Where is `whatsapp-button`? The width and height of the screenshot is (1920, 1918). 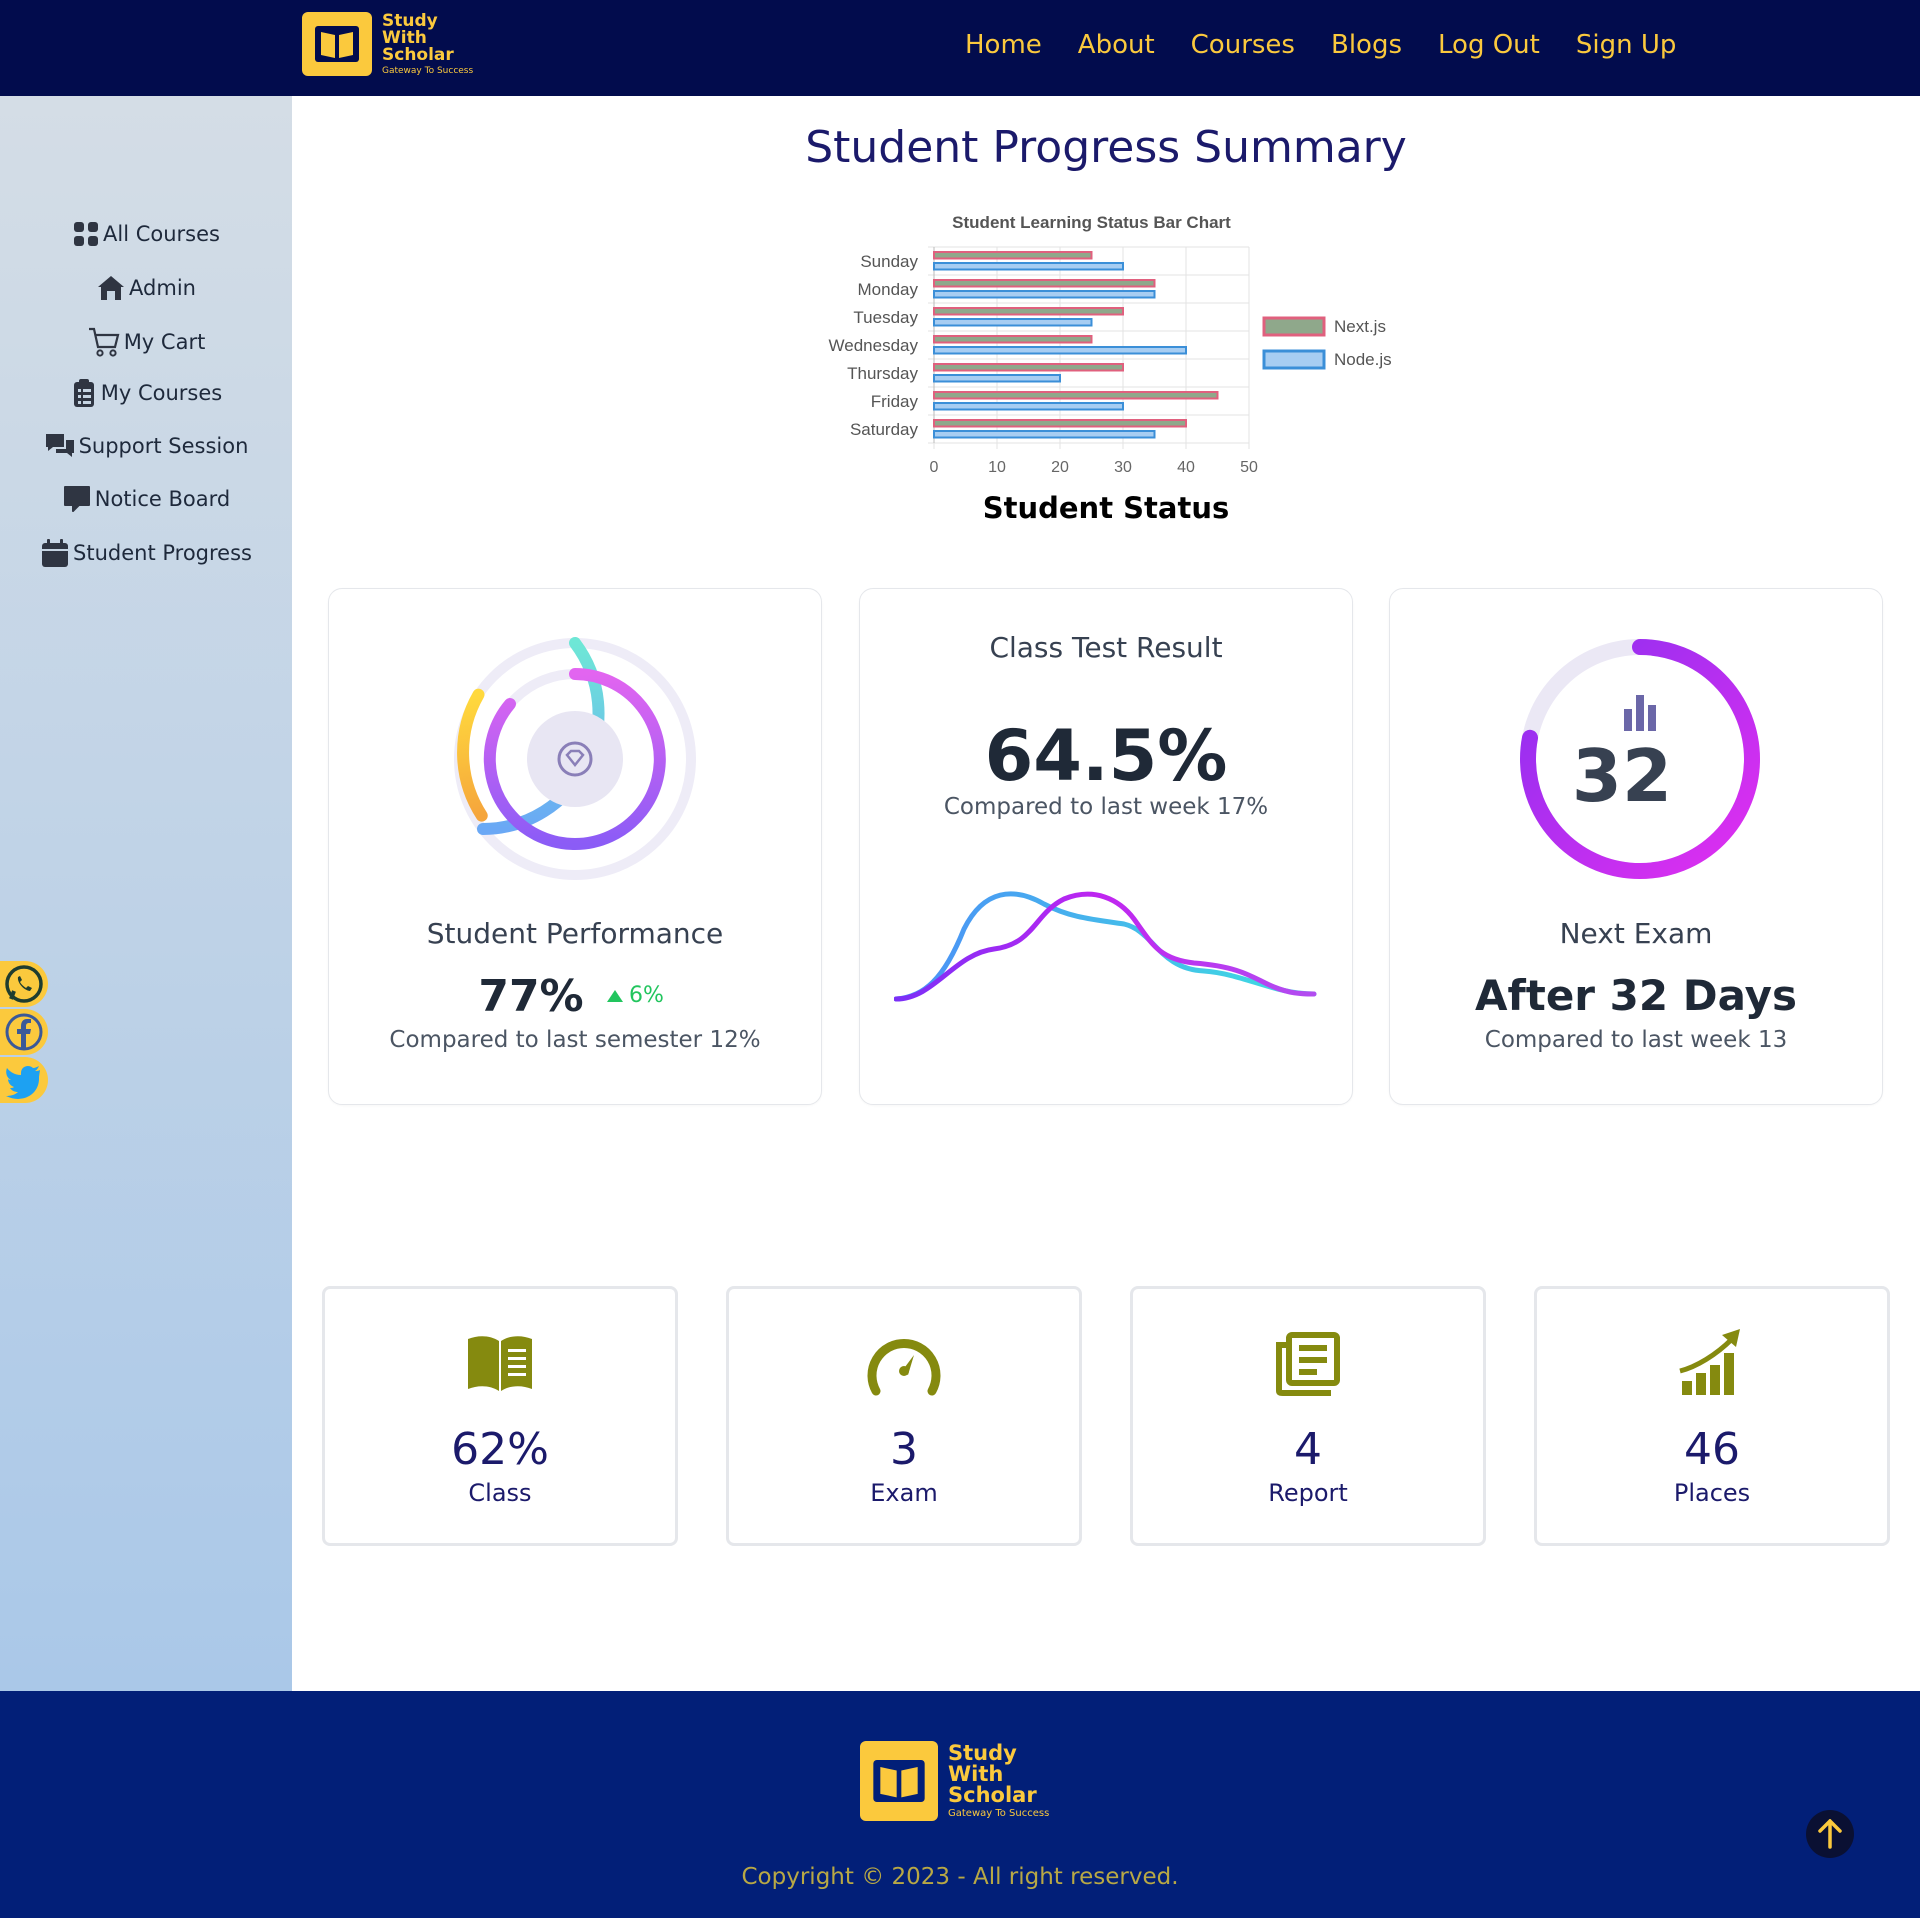
whatsapp-button is located at coordinates (24, 984).